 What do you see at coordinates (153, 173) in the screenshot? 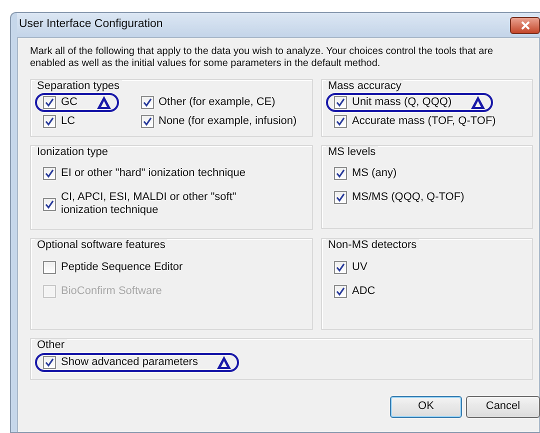
I see `checkbox-label: EI or other "hard" ionization technique` at bounding box center [153, 173].